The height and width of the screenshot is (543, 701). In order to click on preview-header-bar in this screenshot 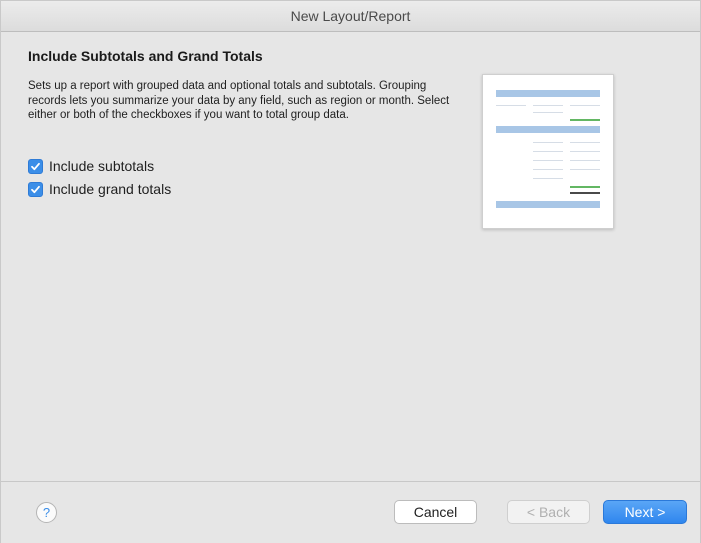, I will do `click(548, 93)`.